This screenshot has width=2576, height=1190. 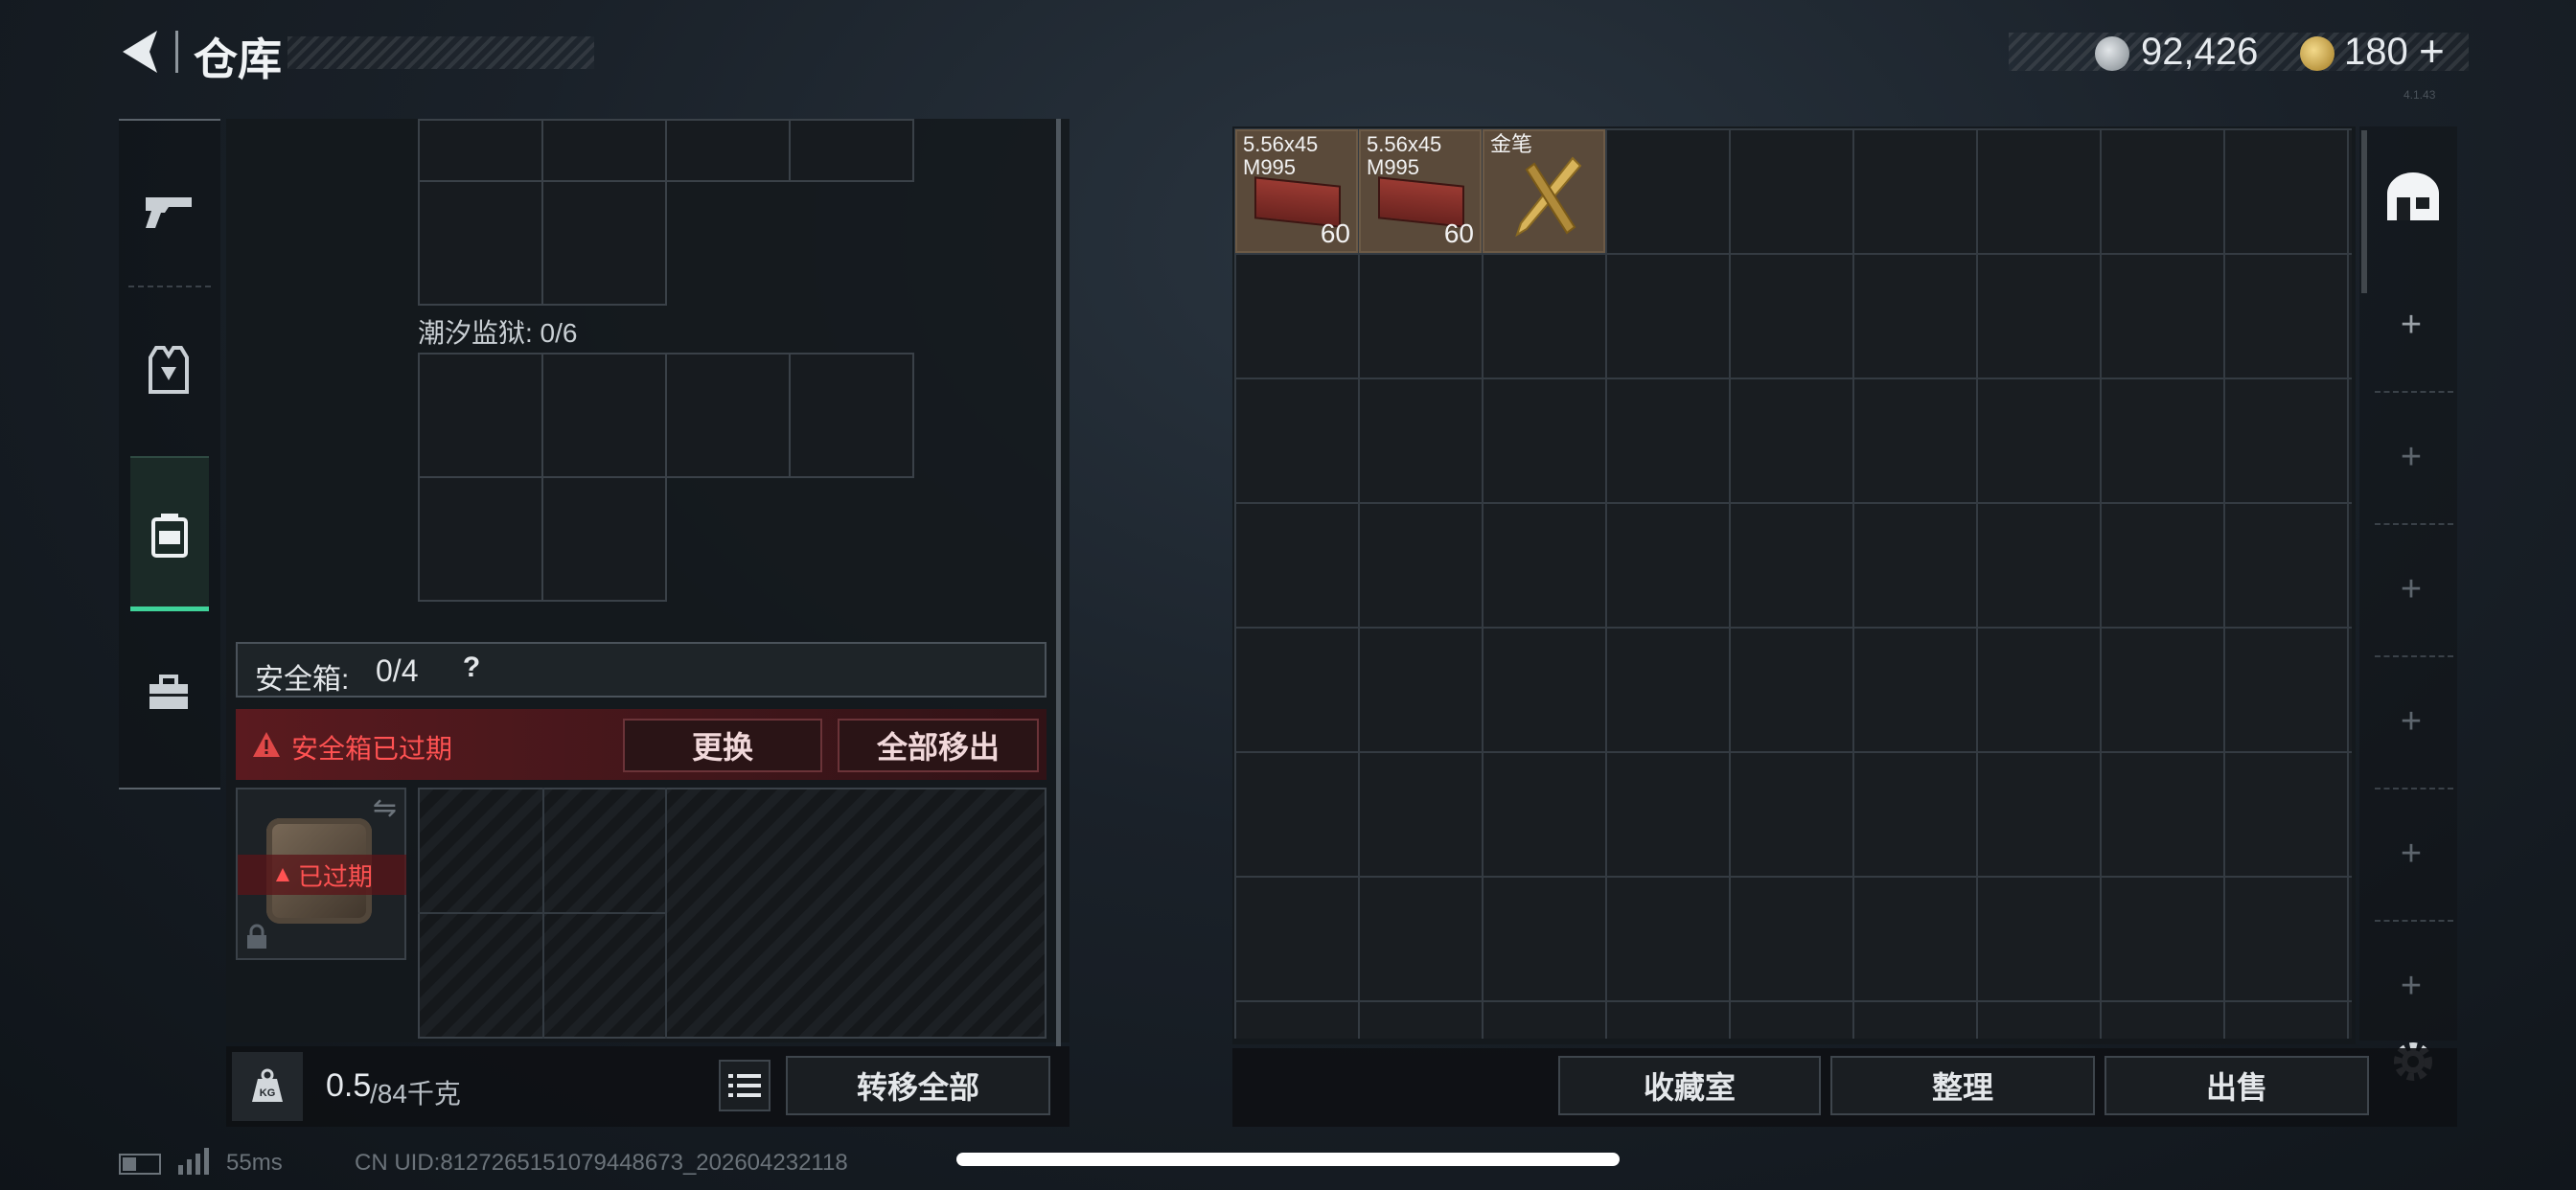 What do you see at coordinates (938, 746) in the screenshot?
I see `remove-all-button: 全部移出` at bounding box center [938, 746].